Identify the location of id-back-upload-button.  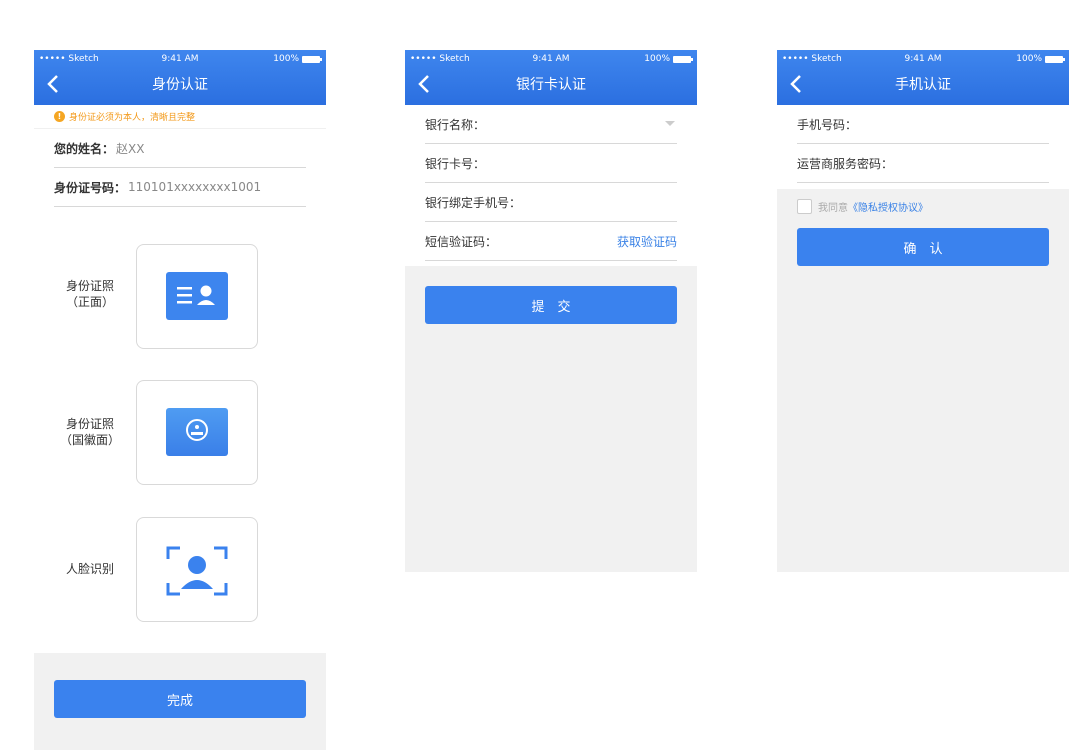
(197, 432).